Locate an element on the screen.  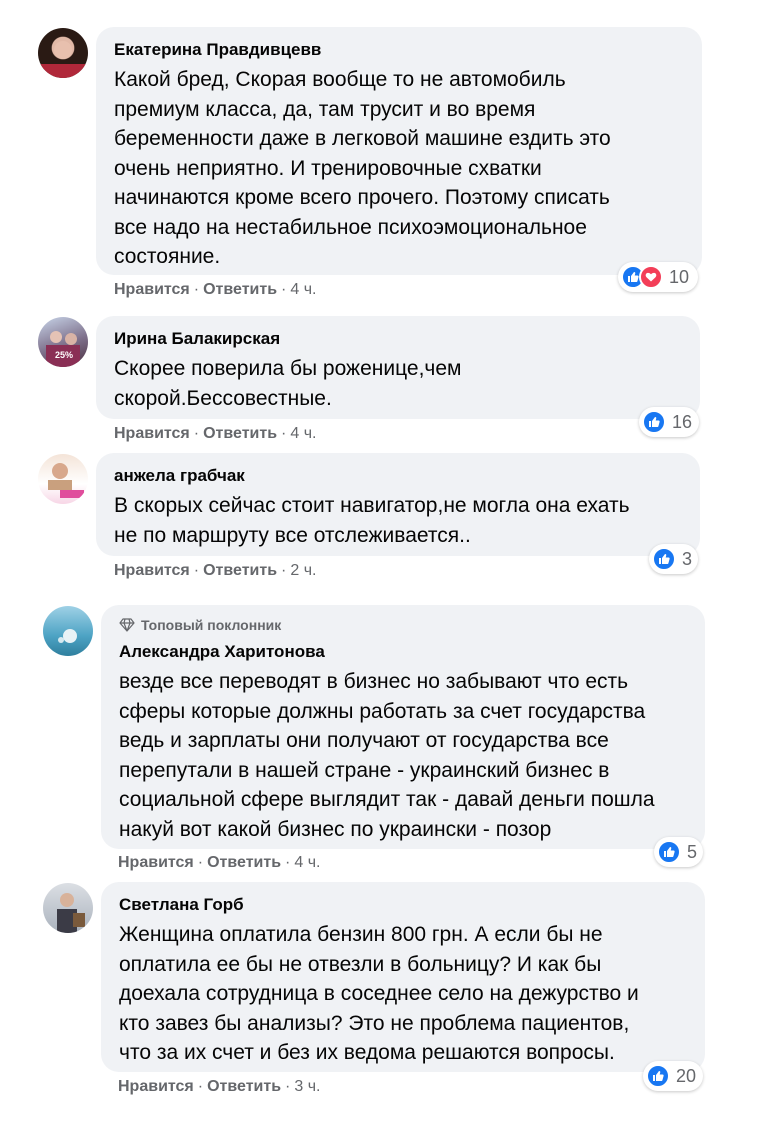
top-fan-label: Топовый поклонник is located at coordinates (211, 625).